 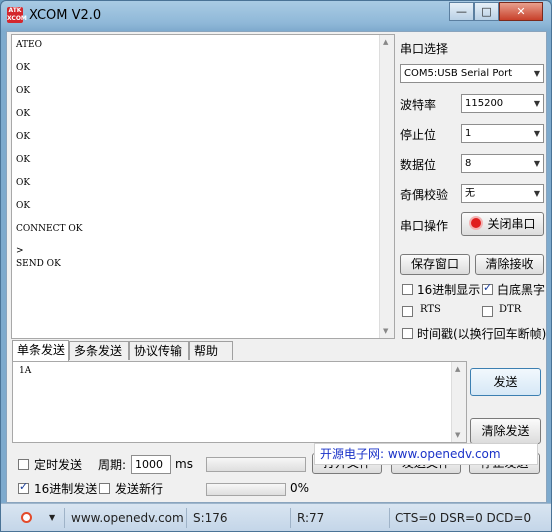 I want to click on dropdown-arrow-icon: ▼, so click(x=52, y=518).